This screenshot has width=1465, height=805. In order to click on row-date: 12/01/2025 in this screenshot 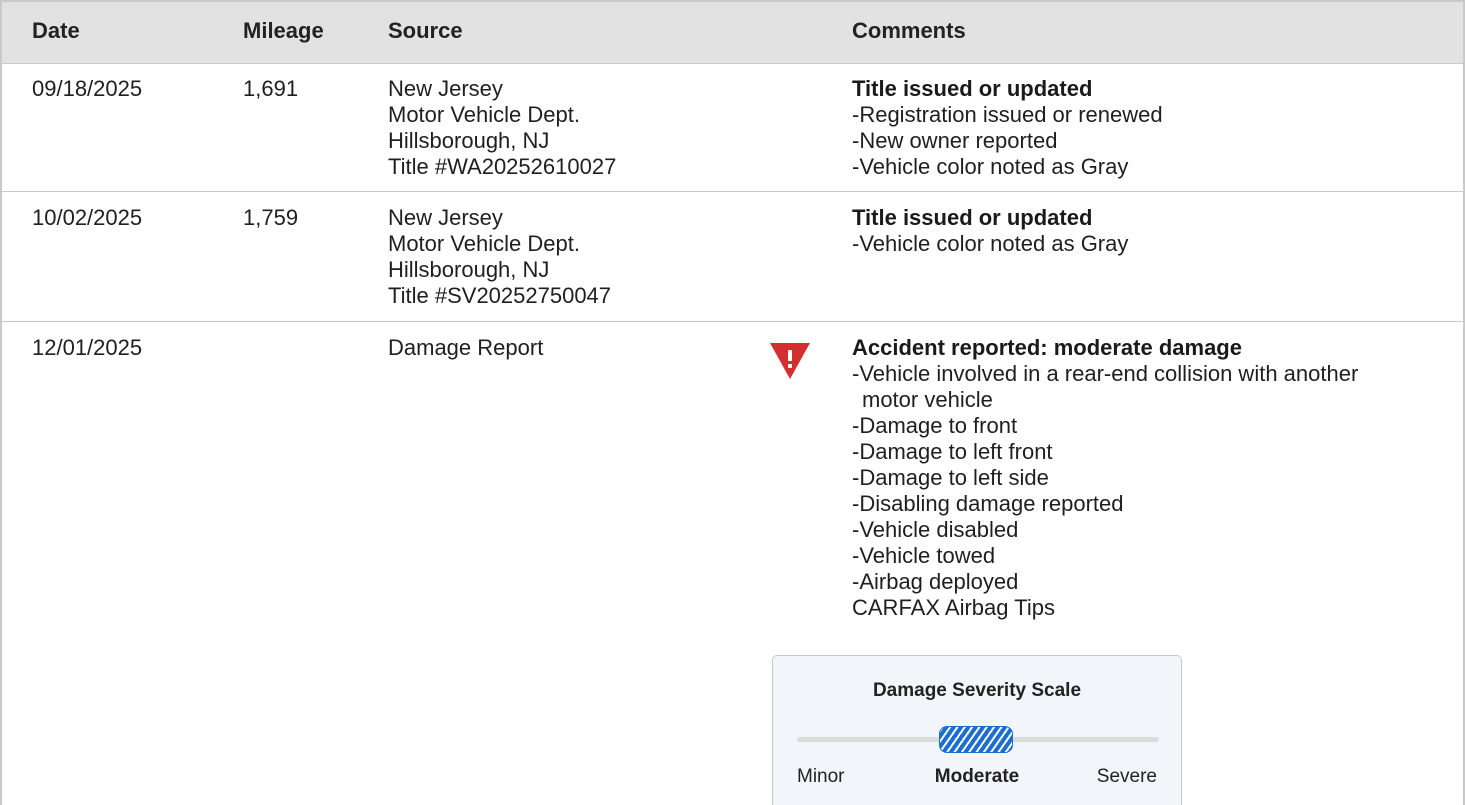, I will do `click(87, 347)`.